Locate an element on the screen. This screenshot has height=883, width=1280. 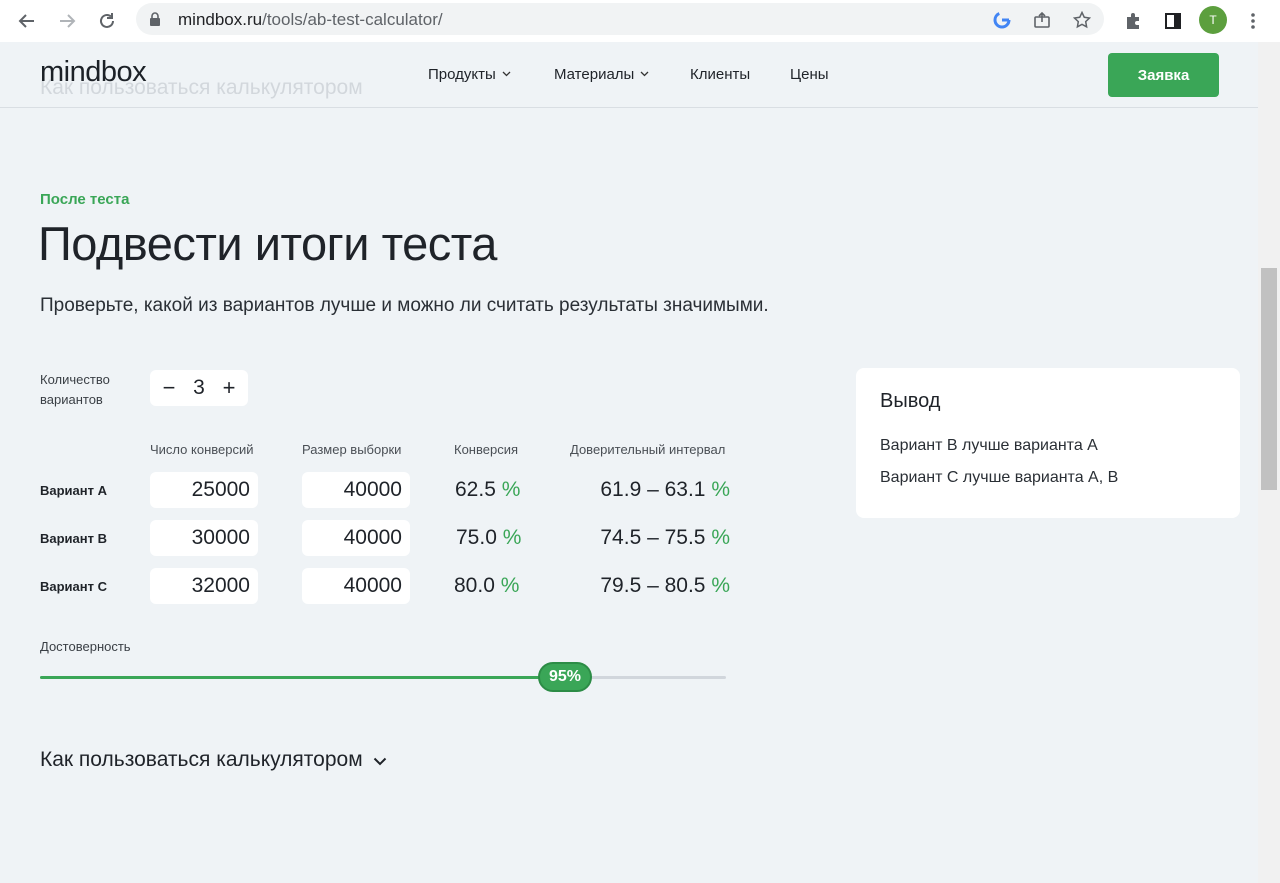
variant-b-interval-value: 74.5 – 75.5 is located at coordinates (653, 537).